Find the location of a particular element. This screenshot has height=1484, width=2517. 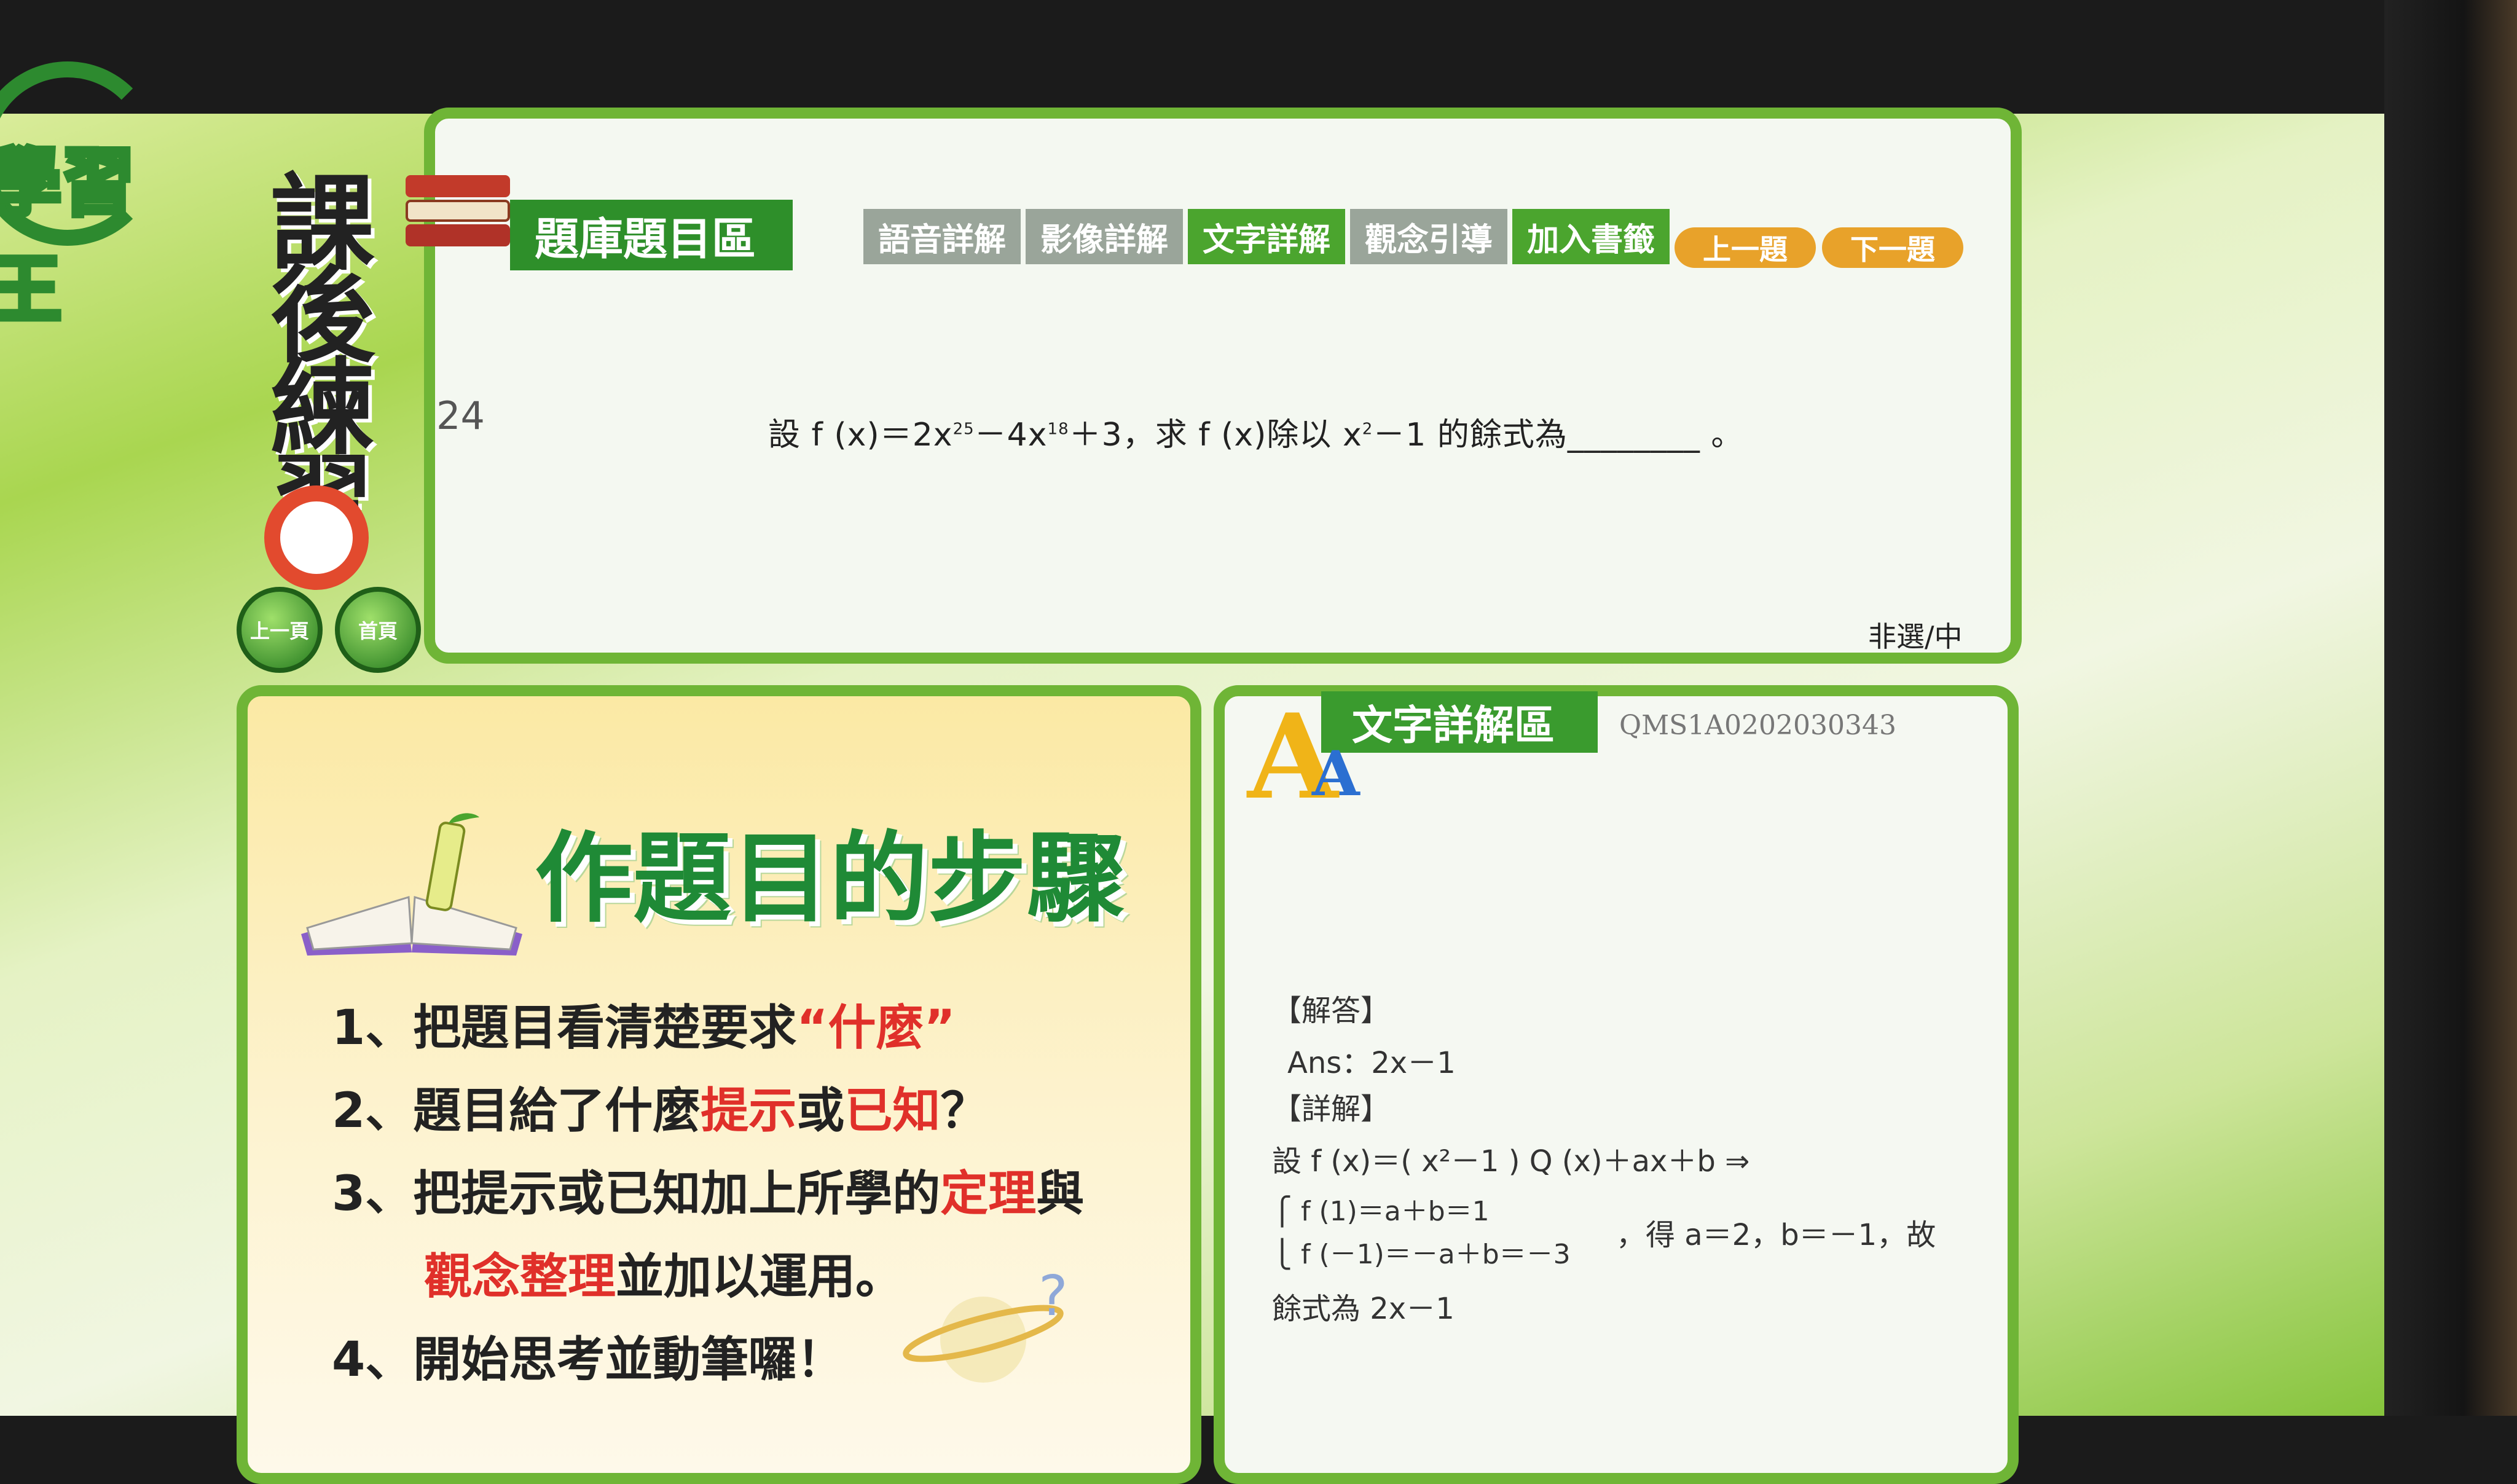

step-text: 2、題目給了什麼 is located at coordinates (516, 1111).